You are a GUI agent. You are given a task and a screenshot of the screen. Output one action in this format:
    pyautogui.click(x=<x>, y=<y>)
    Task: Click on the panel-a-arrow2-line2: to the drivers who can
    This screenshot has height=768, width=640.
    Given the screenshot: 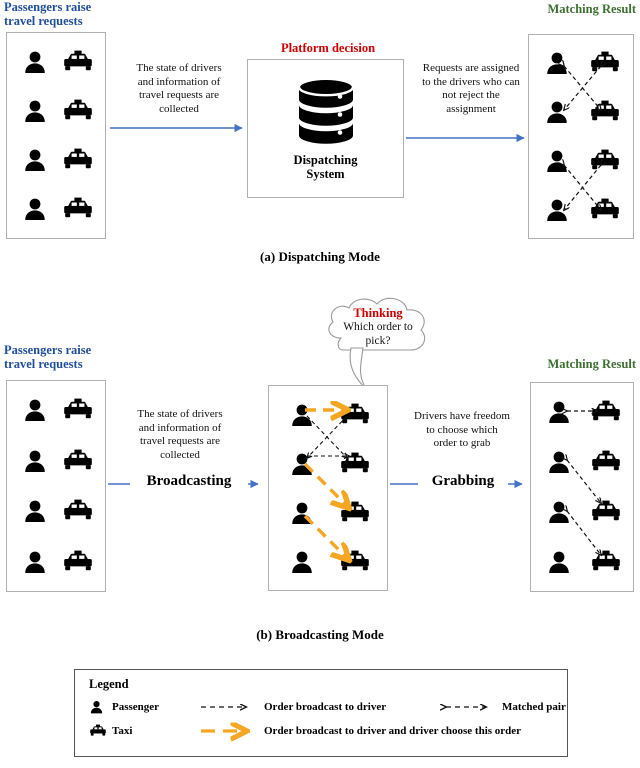 What is the action you would take?
    pyautogui.click(x=471, y=81)
    